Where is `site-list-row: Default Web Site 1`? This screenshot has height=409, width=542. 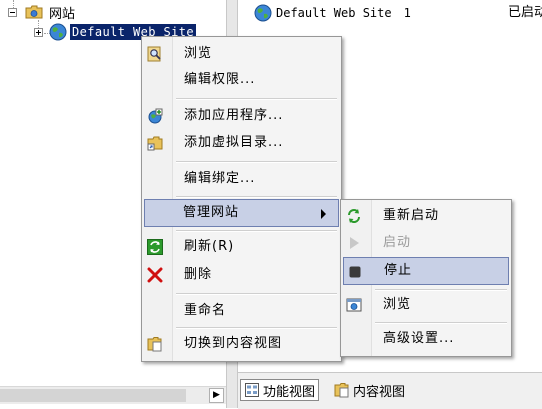 site-list-row: Default Web Site 1 is located at coordinates (332, 13).